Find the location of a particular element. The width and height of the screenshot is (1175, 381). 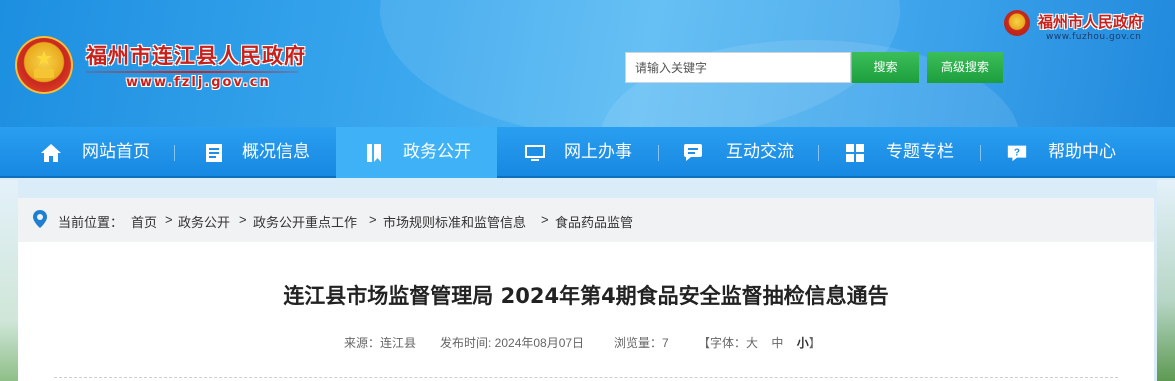

font-medium-button: 中 is located at coordinates (777, 343).